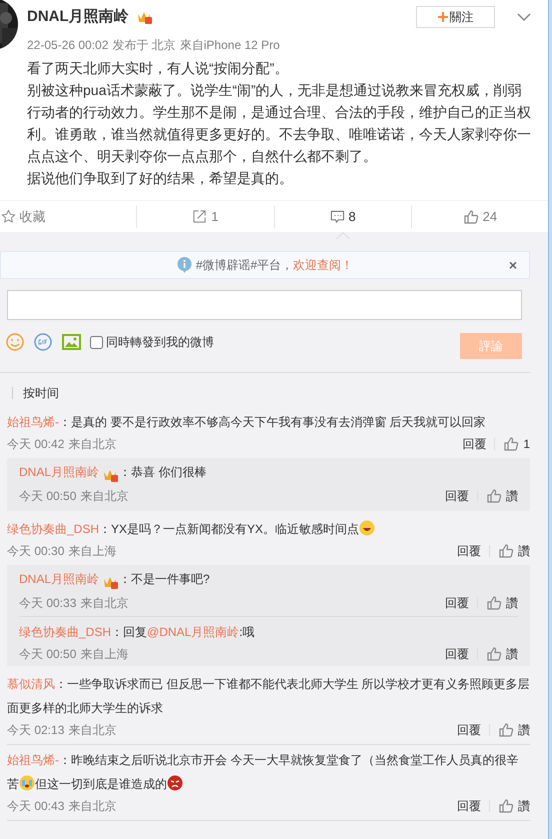 Image resolution: width=552 pixels, height=839 pixels. I want to click on share-icon, so click(200, 216).